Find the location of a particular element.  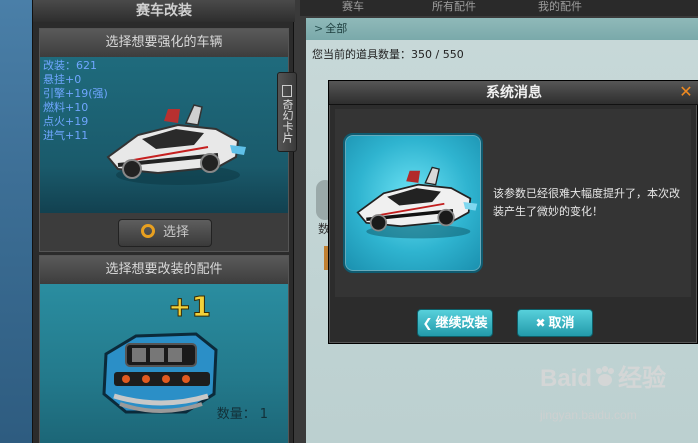

select-vehicle-button: 选择 is located at coordinates (165, 233).